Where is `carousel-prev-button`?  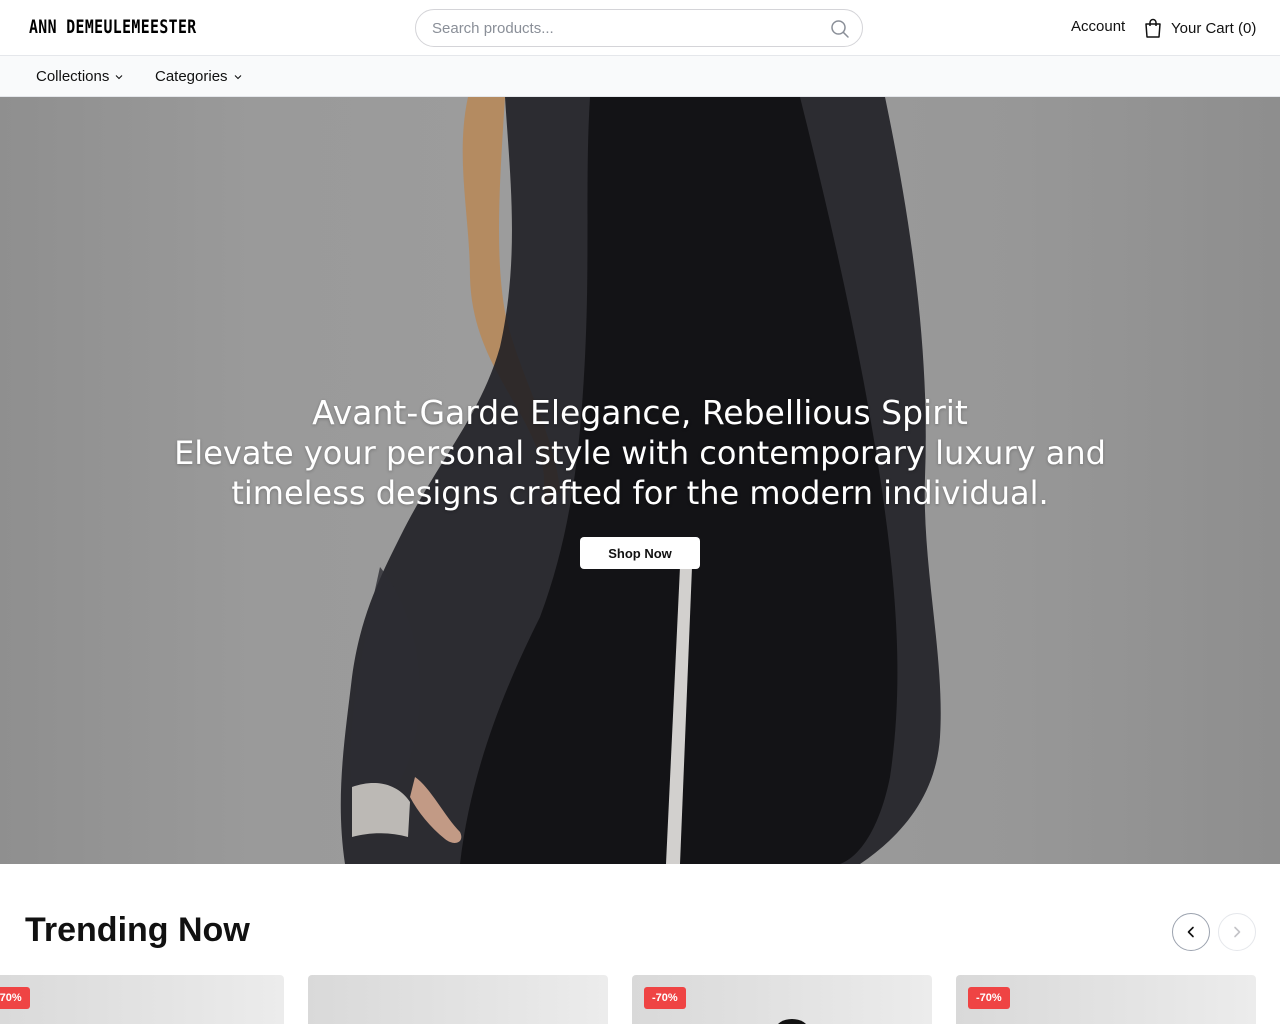 carousel-prev-button is located at coordinates (1191, 932).